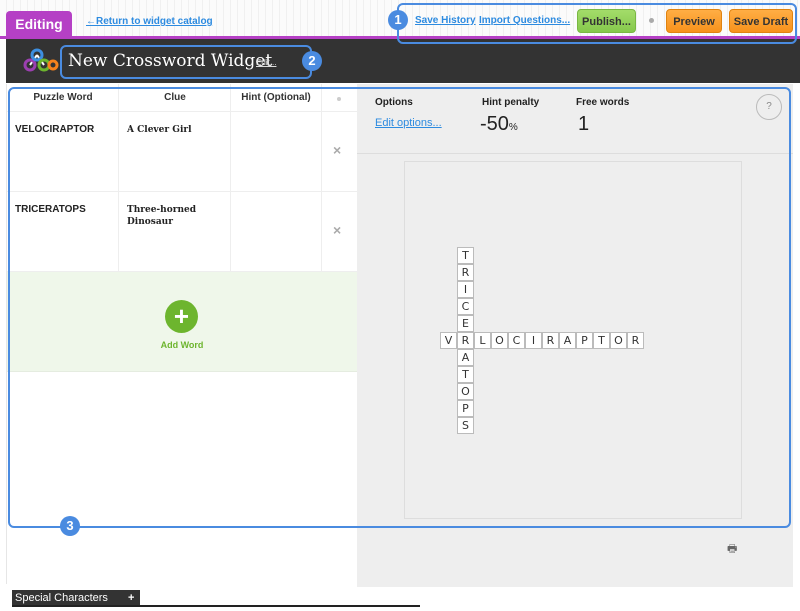 Image resolution: width=800 pixels, height=611 pixels. What do you see at coordinates (70, 526) in the screenshot?
I see `callout-badge-3: 3` at bounding box center [70, 526].